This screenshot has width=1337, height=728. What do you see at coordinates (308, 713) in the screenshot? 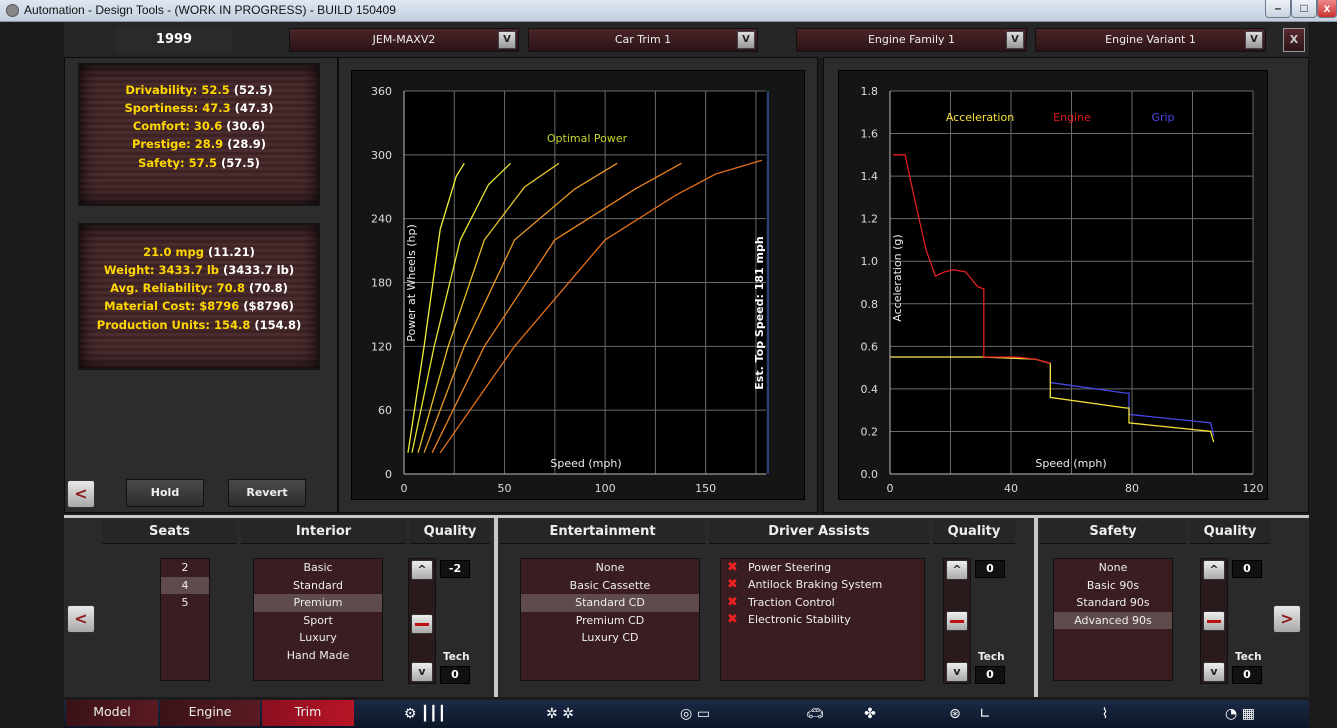
I see `tab-trim: Trim` at bounding box center [308, 713].